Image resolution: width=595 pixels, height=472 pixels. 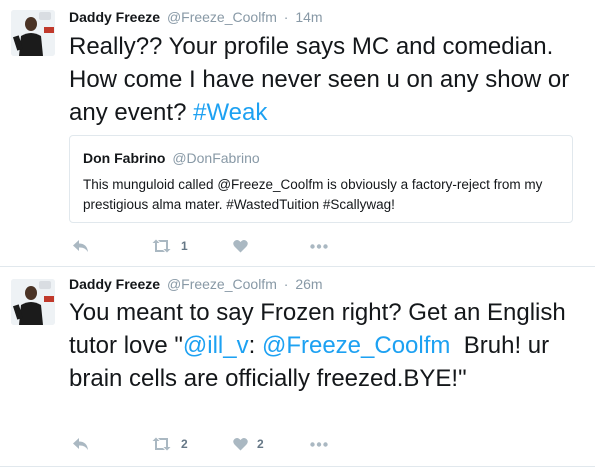 What do you see at coordinates (356, 345) in the screenshot?
I see `mention-link: @Freeze_Coolfm` at bounding box center [356, 345].